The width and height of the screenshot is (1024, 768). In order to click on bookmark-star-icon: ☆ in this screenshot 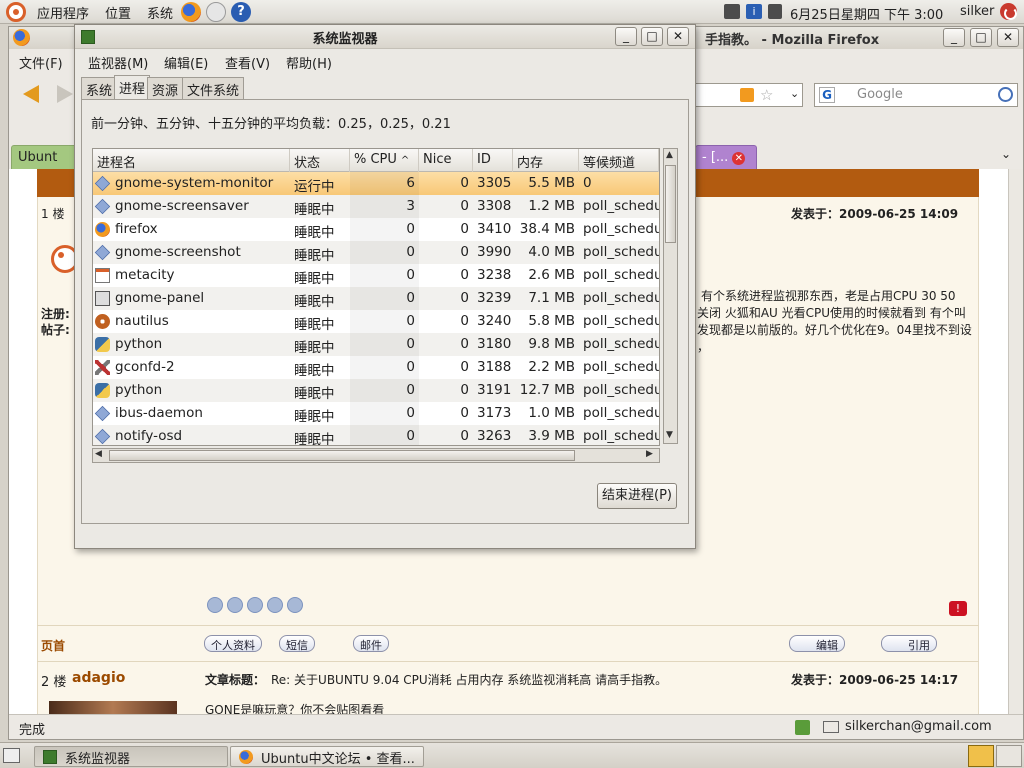, I will do `click(766, 95)`.